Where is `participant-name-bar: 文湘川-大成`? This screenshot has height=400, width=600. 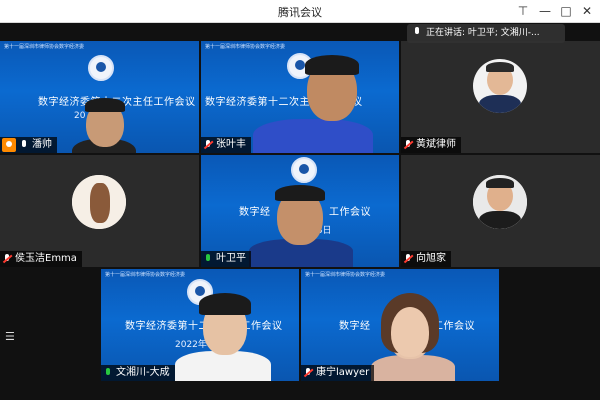 participant-name-bar: 文湘川-大成 is located at coordinates (138, 373).